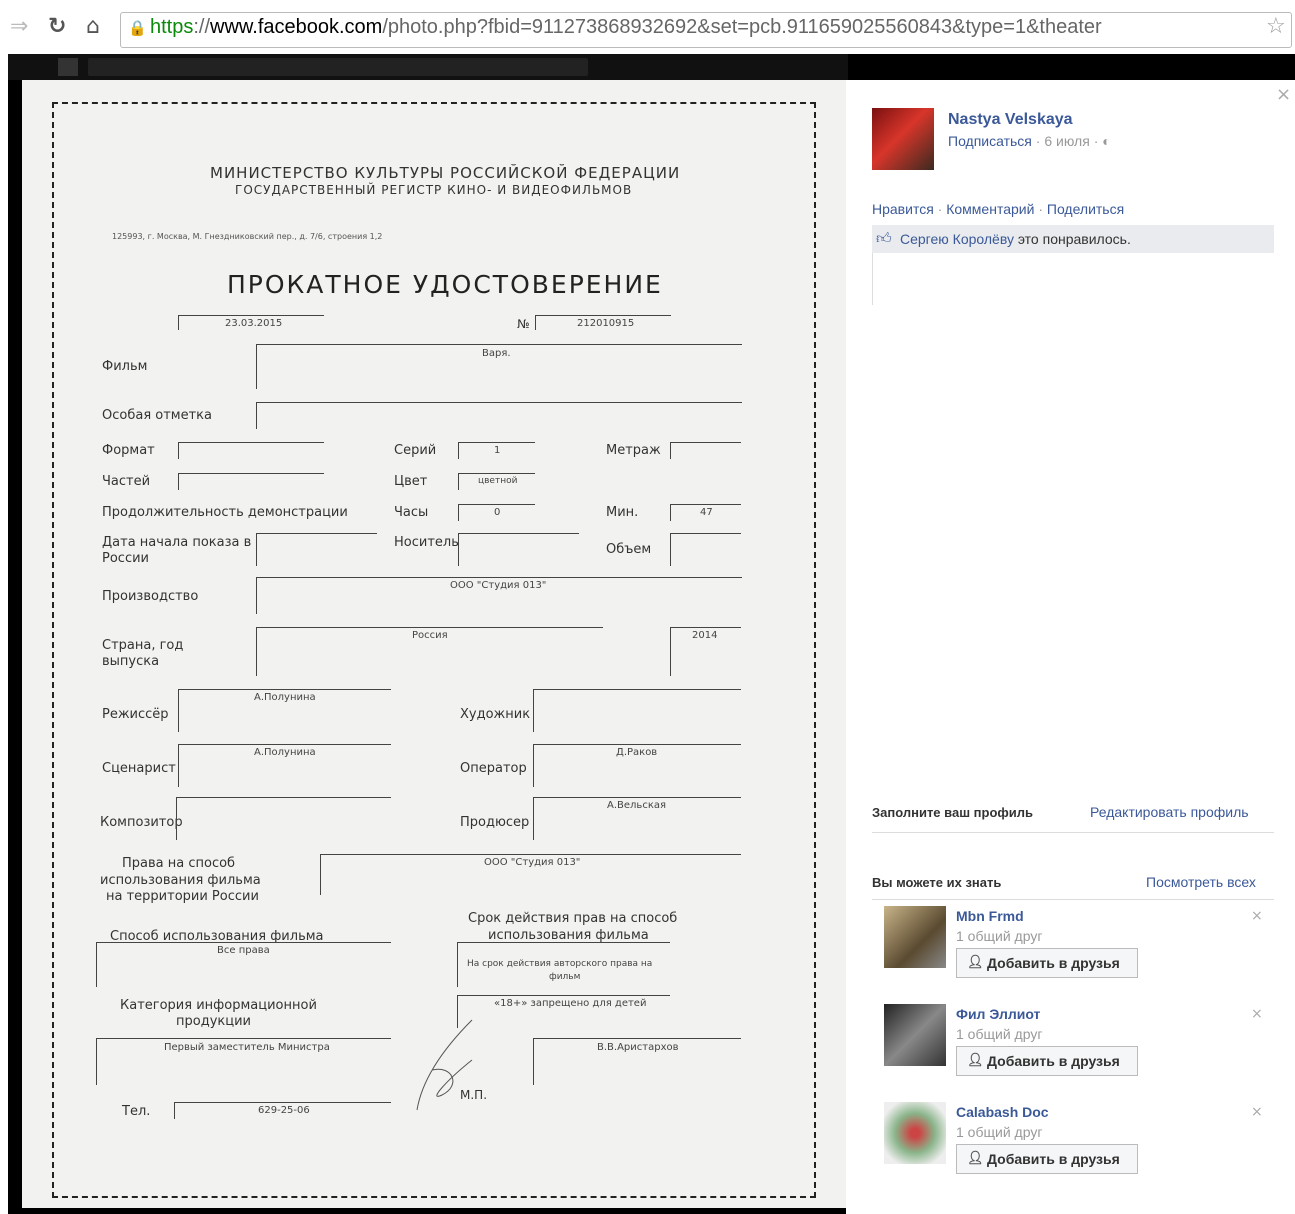 The image size is (1295, 1214). Describe the element at coordinates (957, 239) in the screenshot. I see `liked-by-link: Сергею Королёву` at that location.